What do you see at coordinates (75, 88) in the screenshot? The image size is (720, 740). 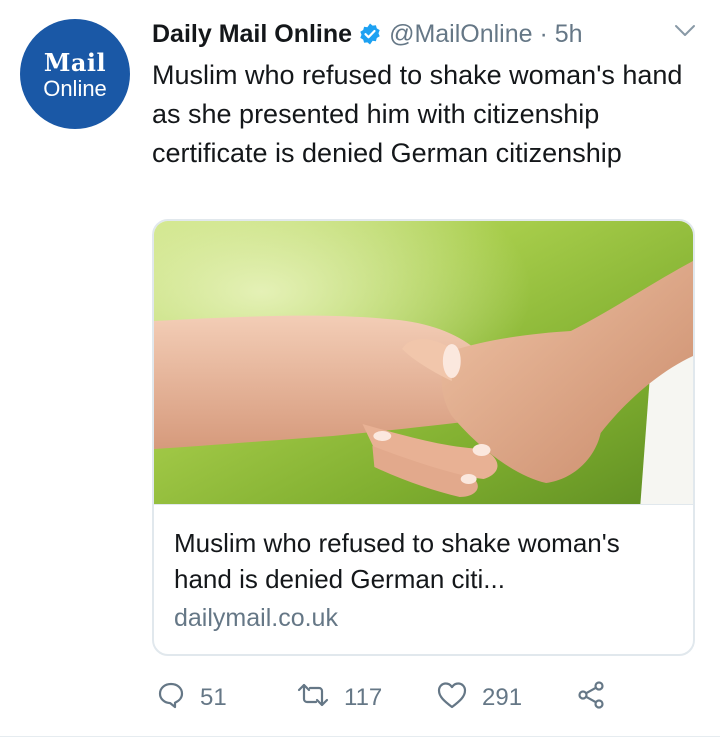 I see `avatar-logo-online: Online` at bounding box center [75, 88].